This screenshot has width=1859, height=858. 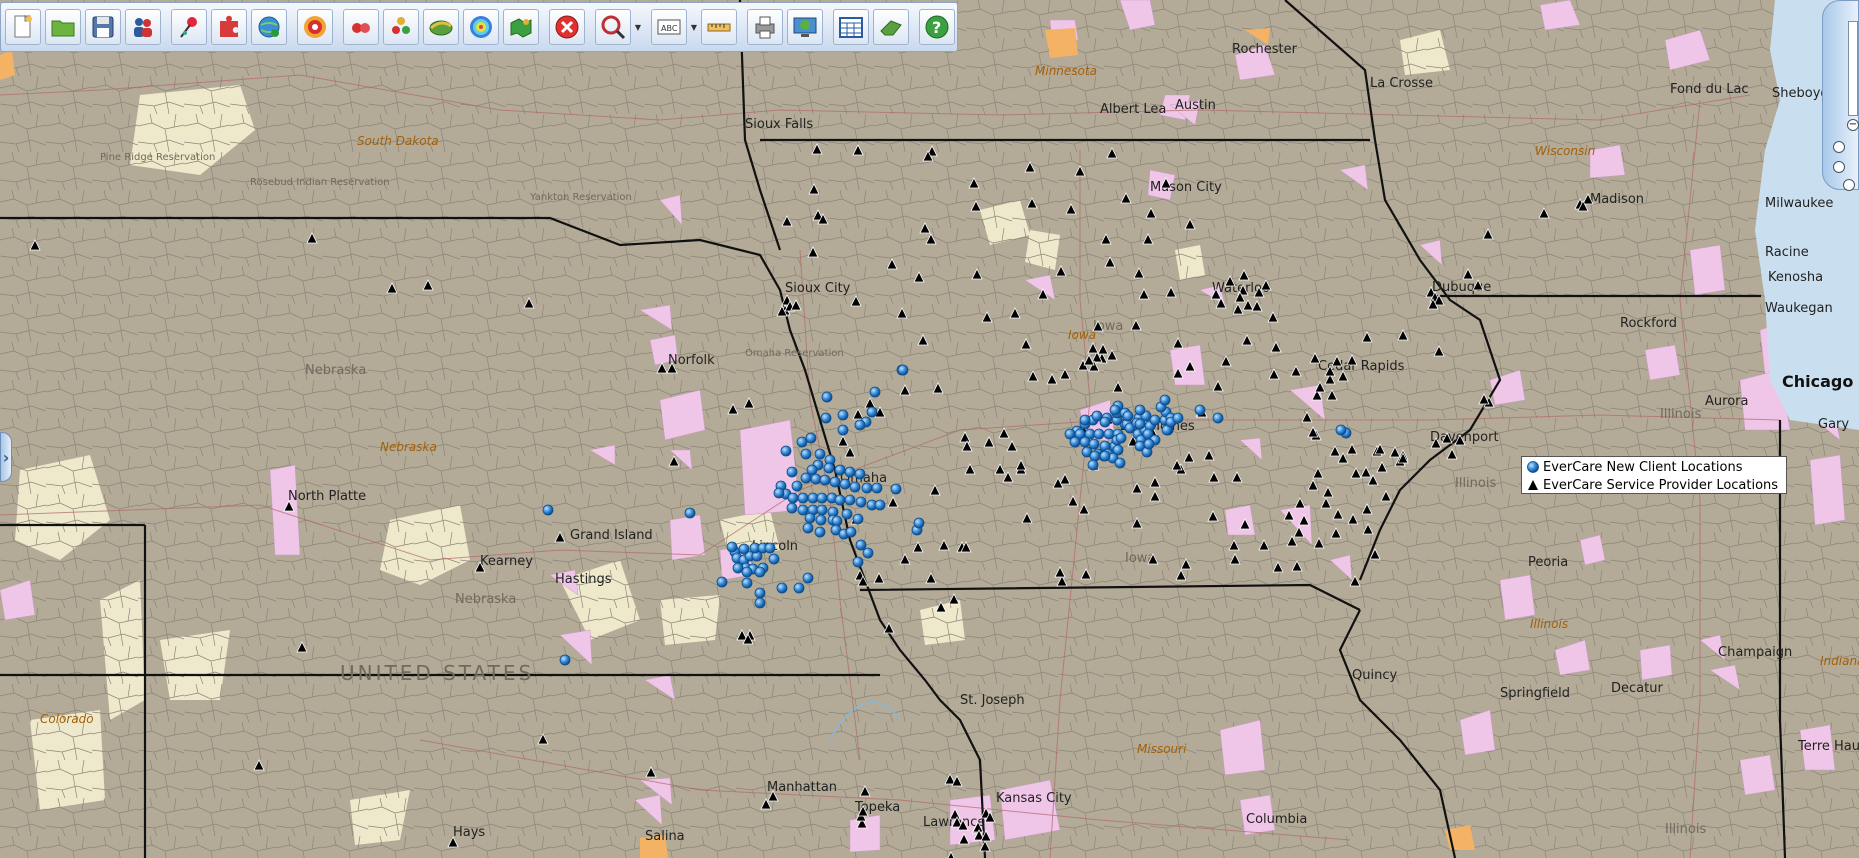 What do you see at coordinates (143, 27) in the screenshot?
I see `users-button` at bounding box center [143, 27].